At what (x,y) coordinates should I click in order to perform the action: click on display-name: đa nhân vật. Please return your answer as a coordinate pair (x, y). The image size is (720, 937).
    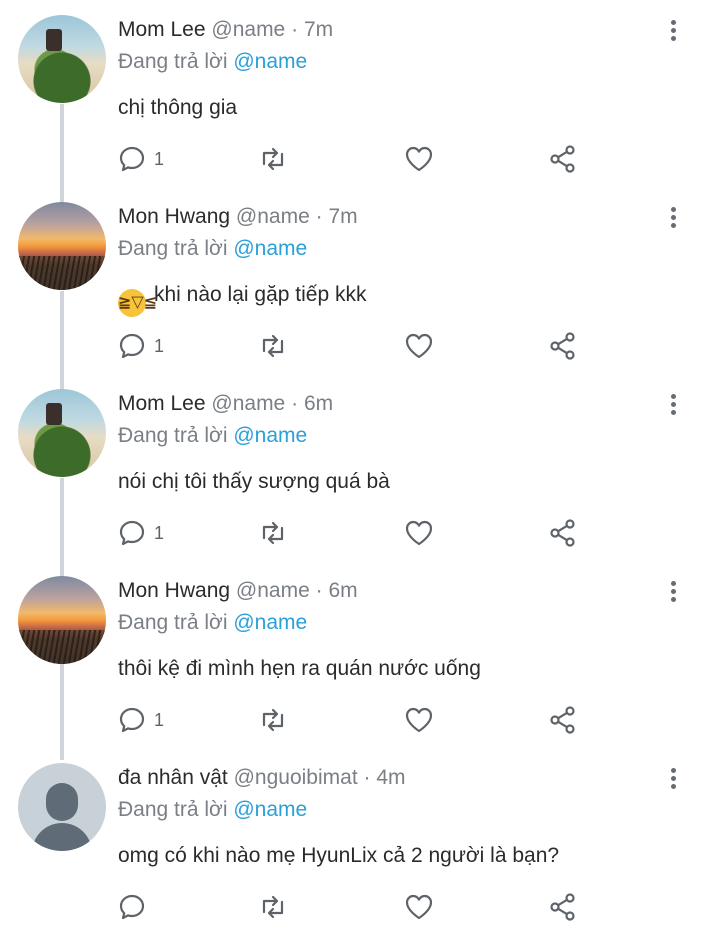
    Looking at the image, I should click on (173, 777).